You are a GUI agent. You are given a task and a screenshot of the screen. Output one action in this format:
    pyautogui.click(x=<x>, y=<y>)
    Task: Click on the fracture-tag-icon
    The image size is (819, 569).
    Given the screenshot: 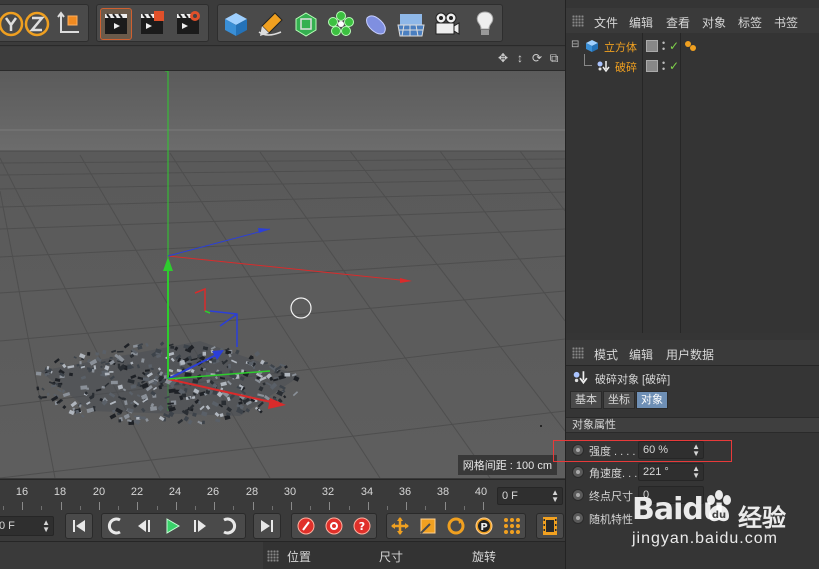 What is the action you would take?
    pyautogui.click(x=691, y=46)
    